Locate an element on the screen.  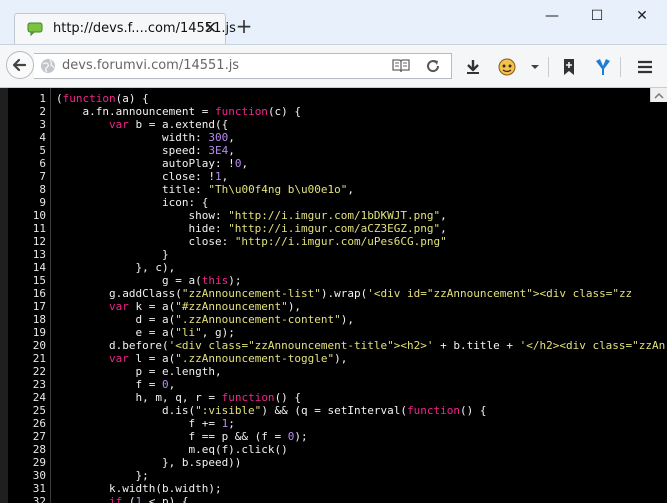
code-line: }, b.speed)) is located at coordinates (361, 462).